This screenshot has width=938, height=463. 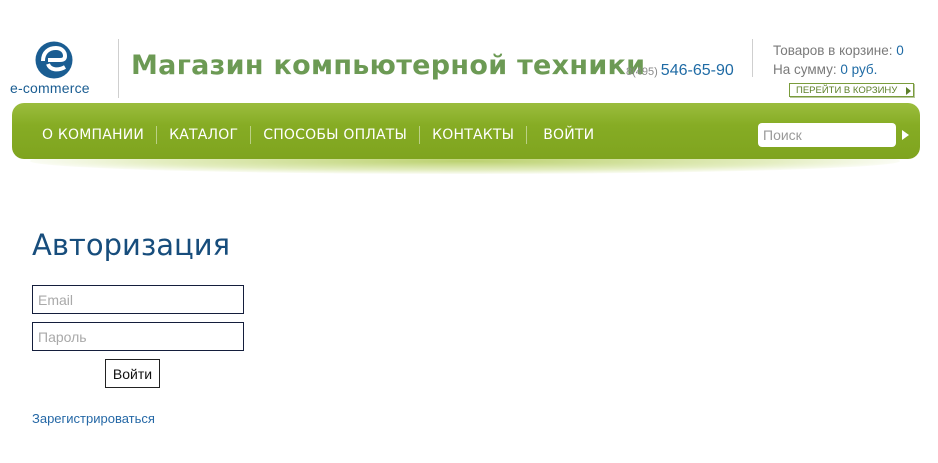 I want to click on password-field, so click(x=138, y=336).